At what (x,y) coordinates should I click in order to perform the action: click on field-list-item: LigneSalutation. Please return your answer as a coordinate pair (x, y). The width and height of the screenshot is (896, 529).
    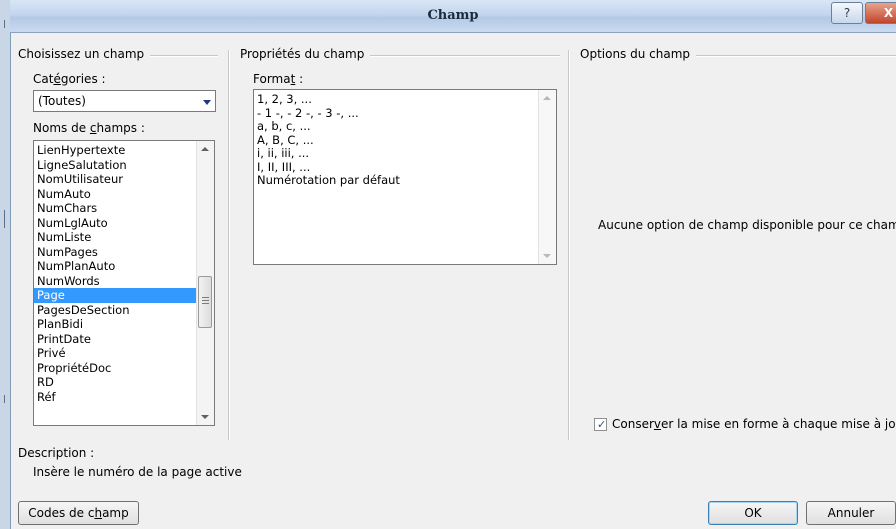
    Looking at the image, I should click on (124, 165).